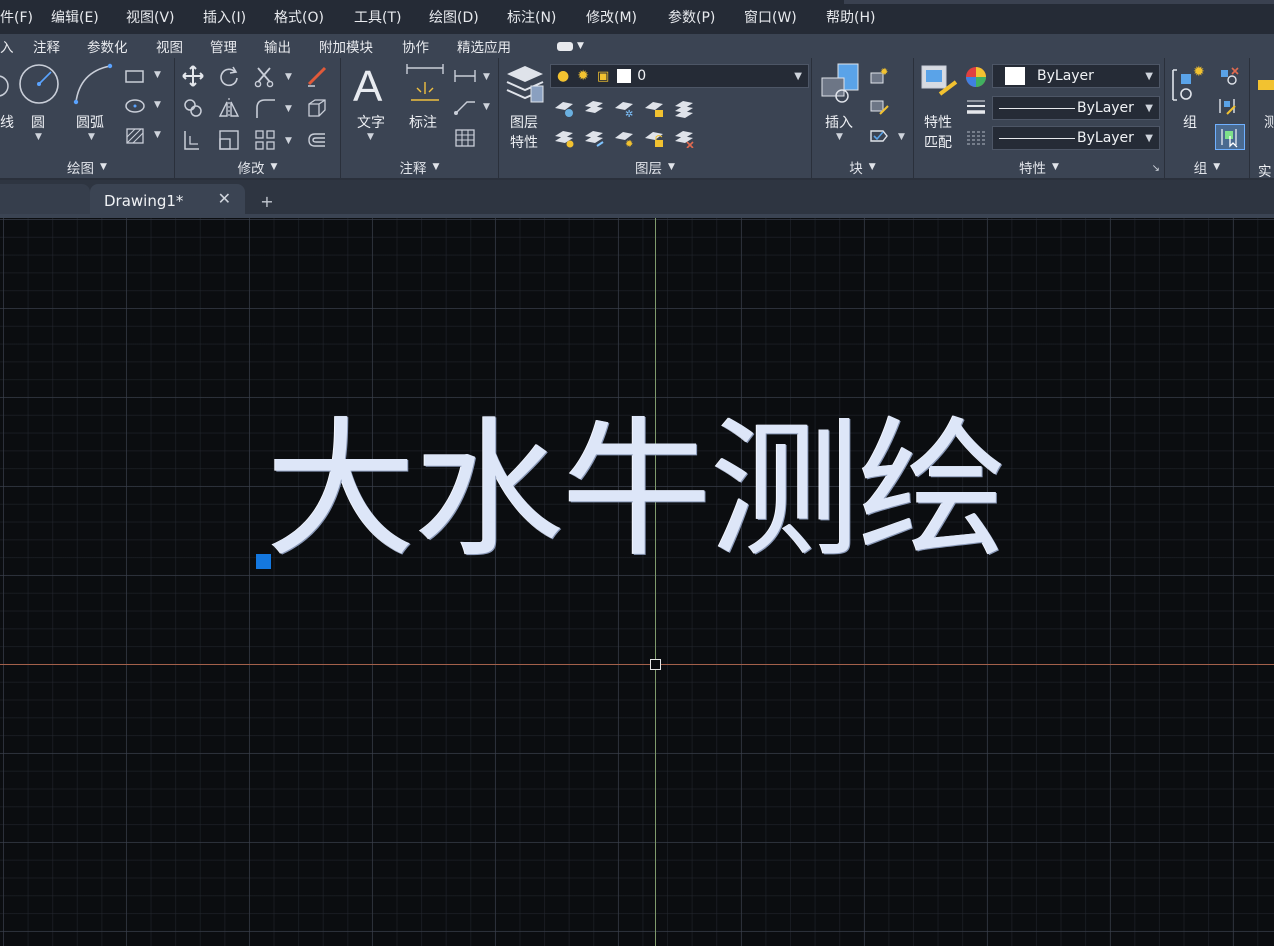  I want to click on menu-edit: 编辑(E), so click(75, 17).